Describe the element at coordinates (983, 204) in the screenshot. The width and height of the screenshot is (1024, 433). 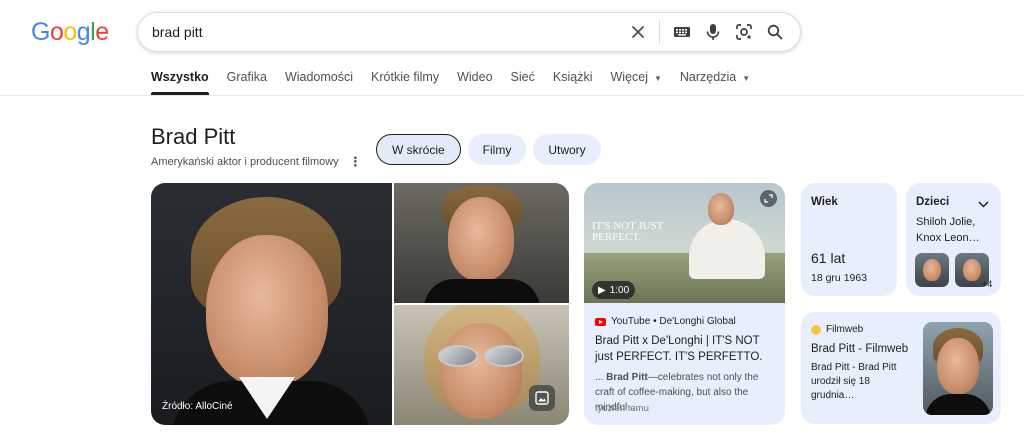
I see `chevron-down-icon` at that location.